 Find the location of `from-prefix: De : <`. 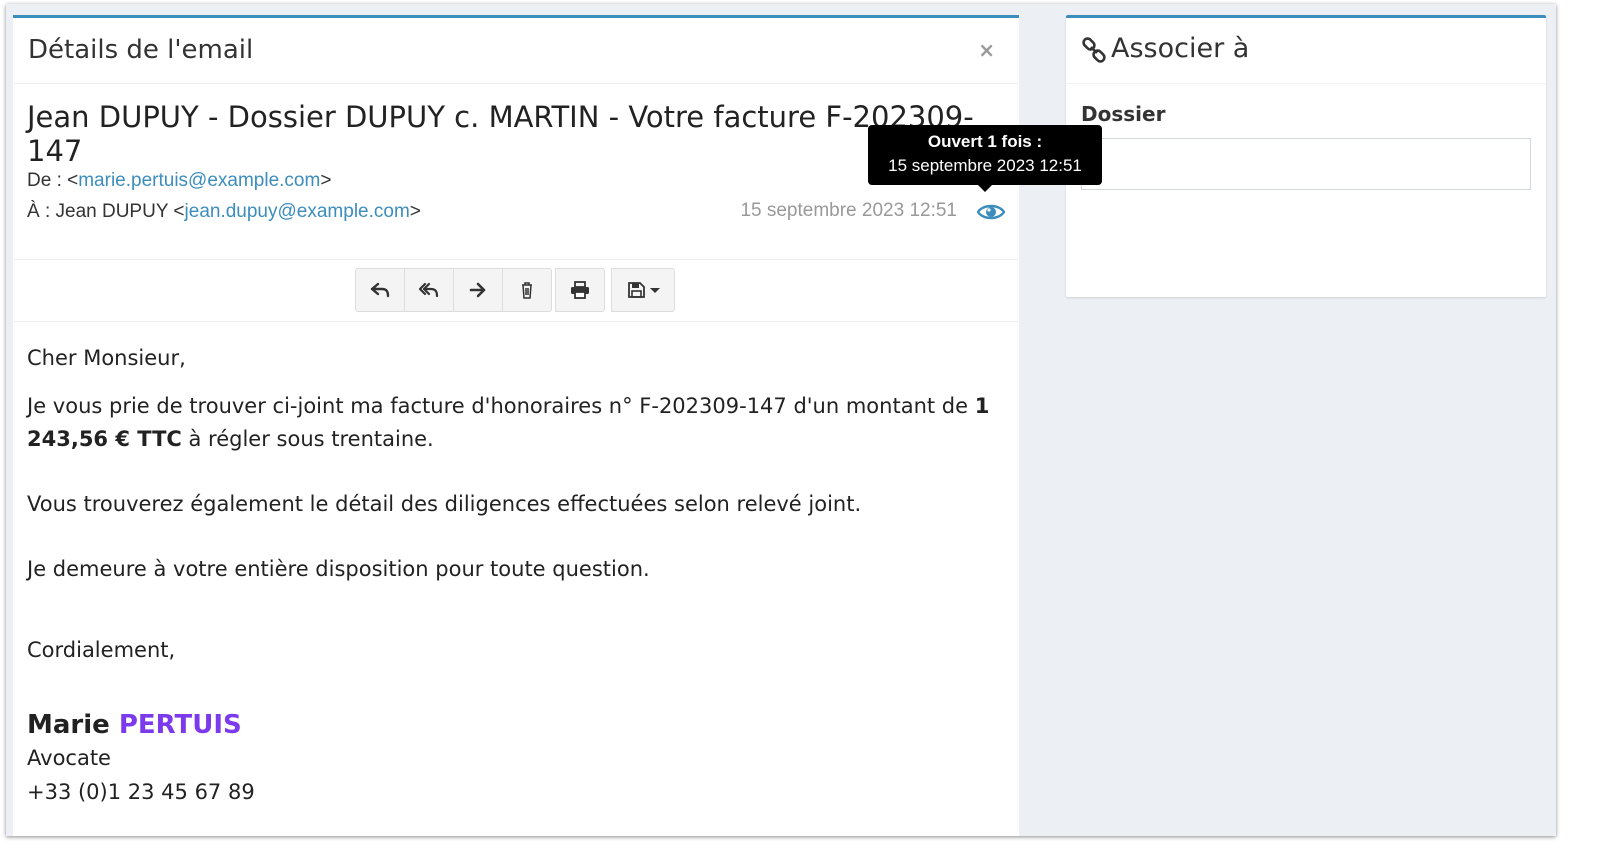

from-prefix: De : < is located at coordinates (53, 180).